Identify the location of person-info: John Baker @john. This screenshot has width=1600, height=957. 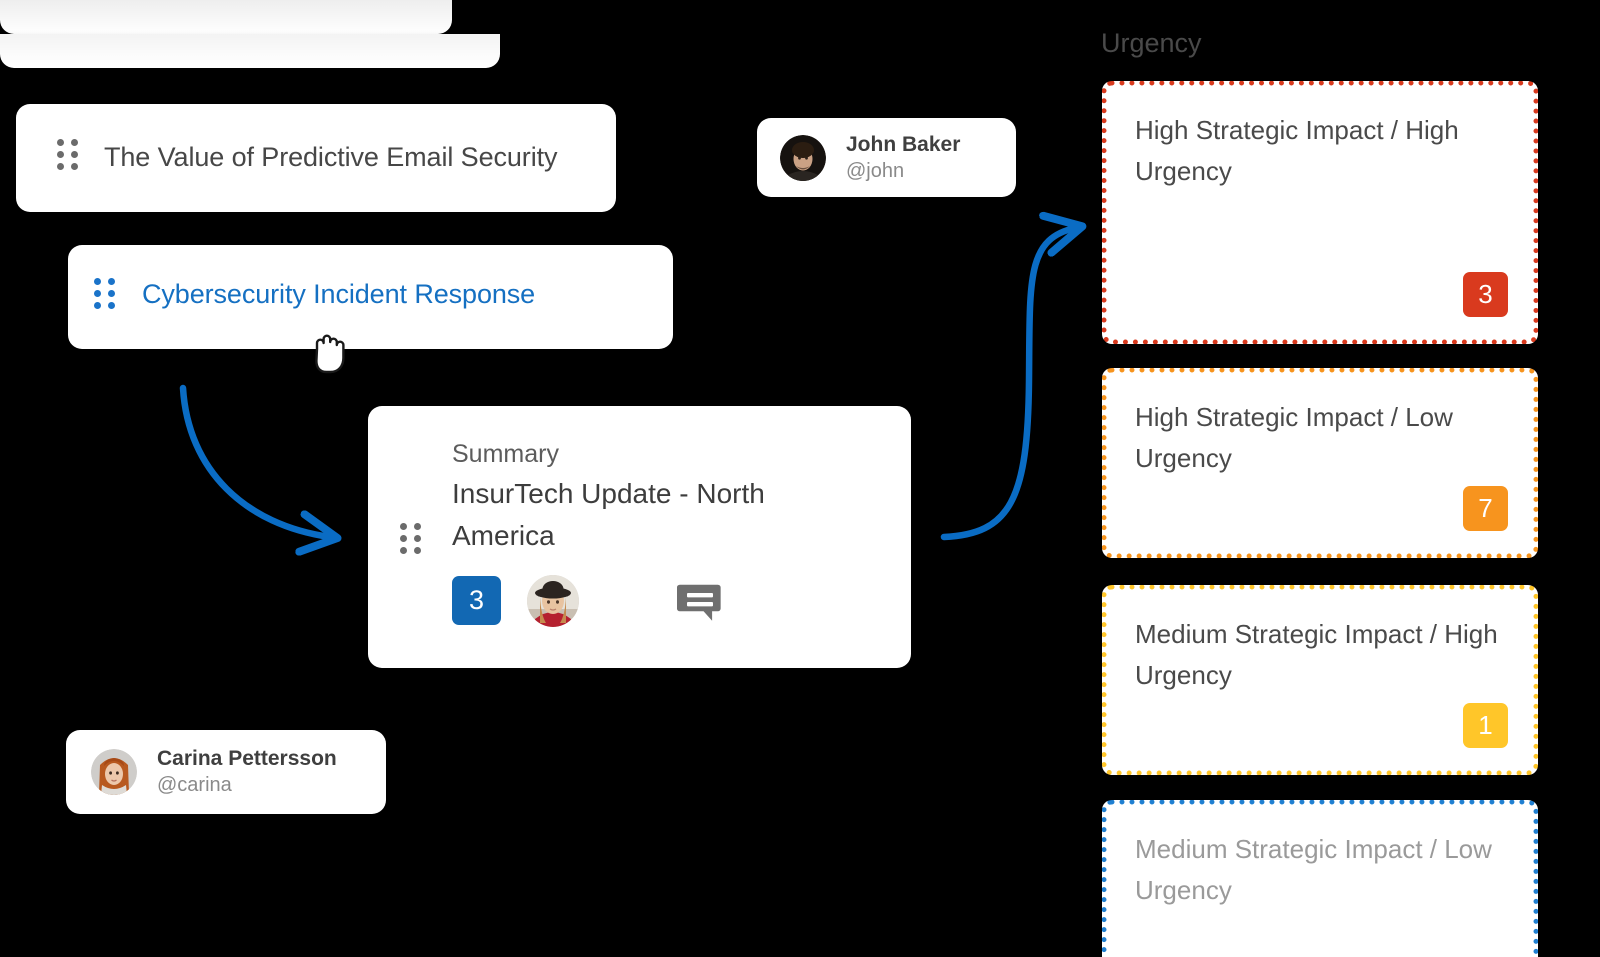
(903, 158).